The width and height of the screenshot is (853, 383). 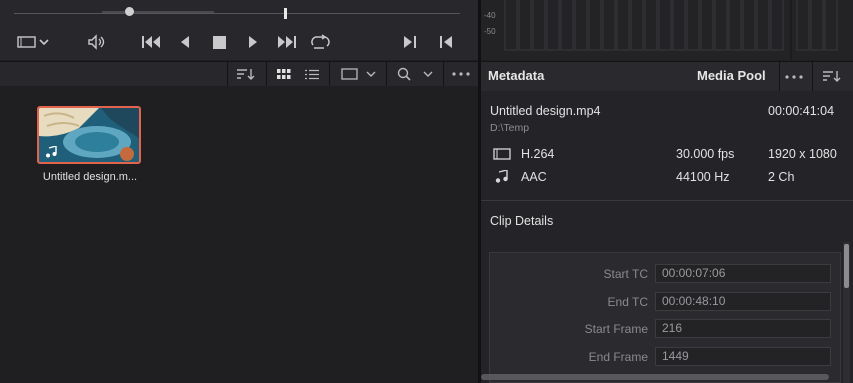 I want to click on grid-icon, so click(x=284, y=73).